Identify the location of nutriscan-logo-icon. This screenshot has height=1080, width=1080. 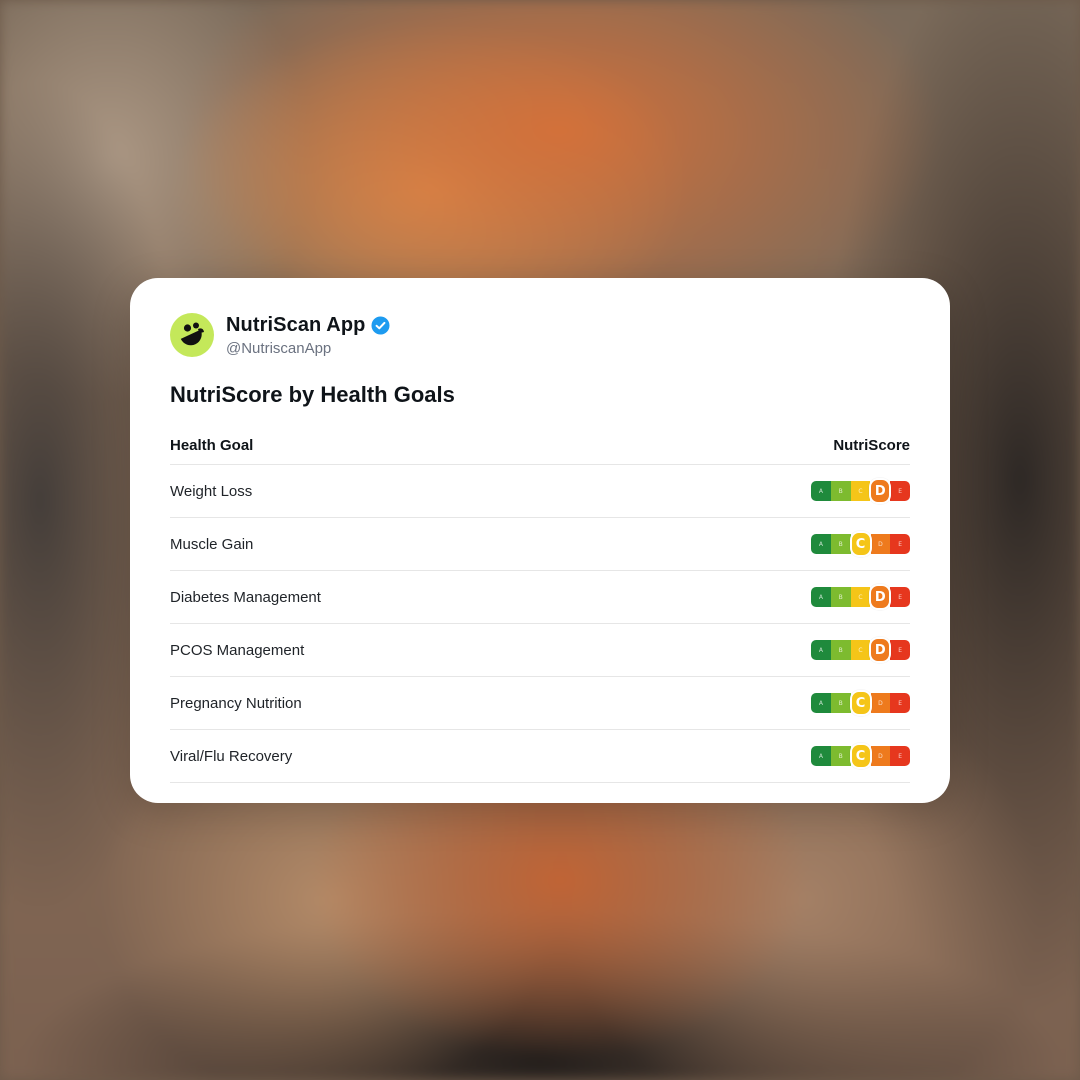
(192, 335).